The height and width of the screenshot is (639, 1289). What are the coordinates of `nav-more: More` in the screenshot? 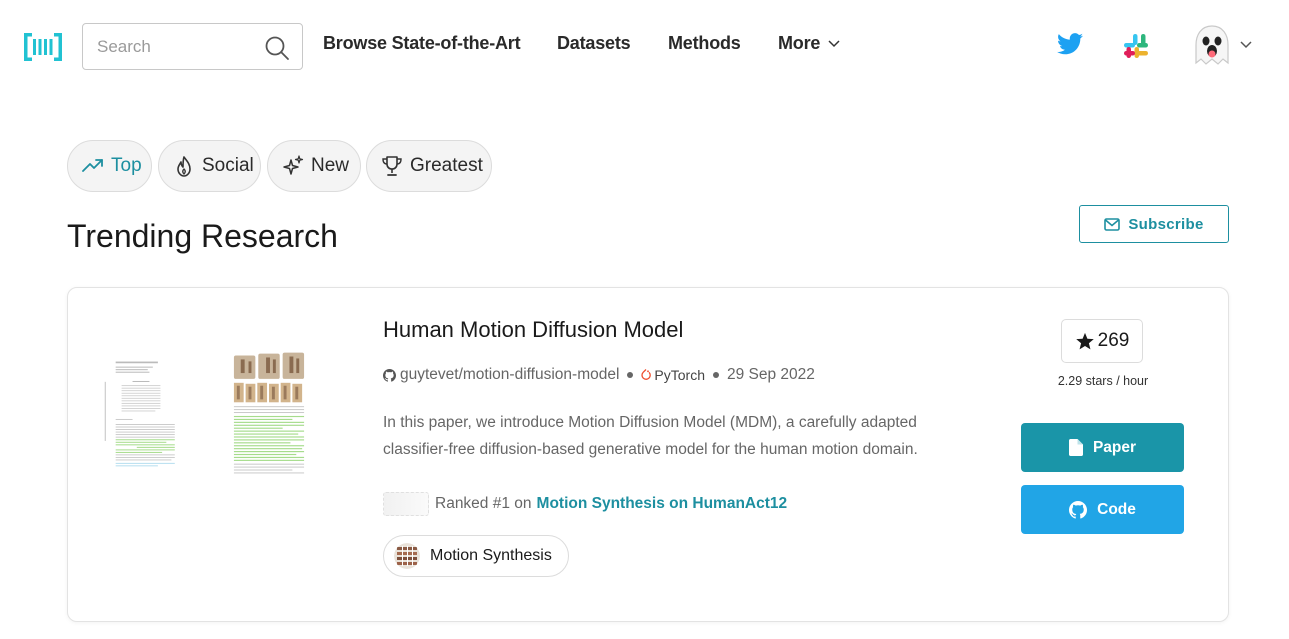 It's located at (799, 43).